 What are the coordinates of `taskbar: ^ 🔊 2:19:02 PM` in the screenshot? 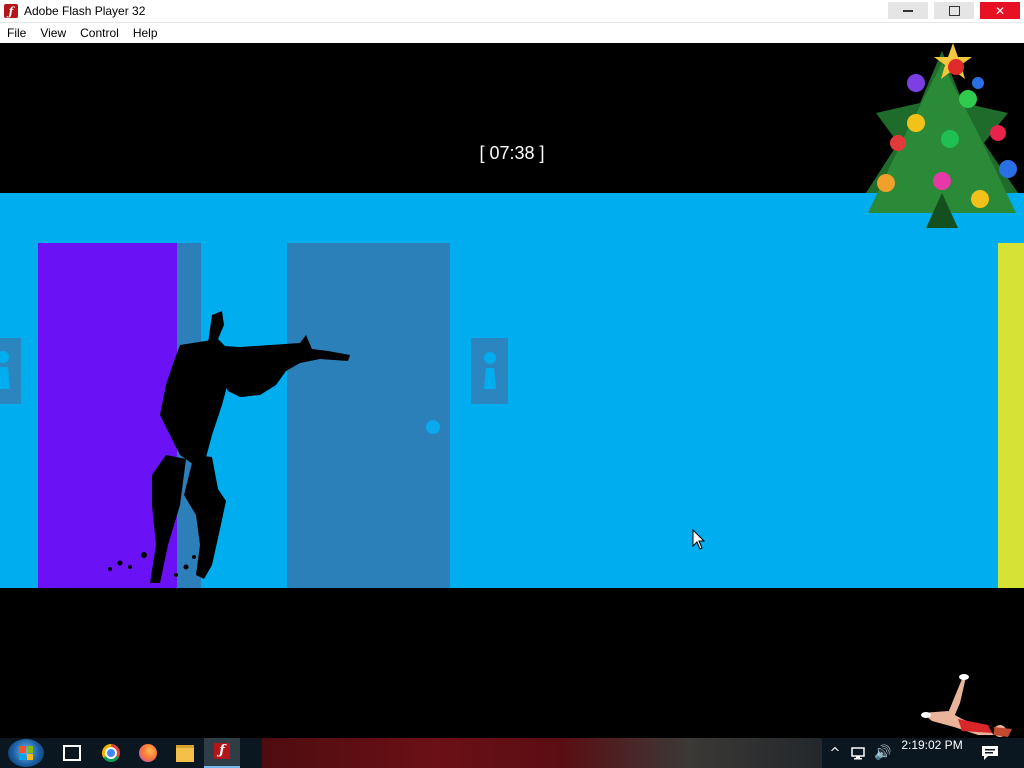 It's located at (512, 753).